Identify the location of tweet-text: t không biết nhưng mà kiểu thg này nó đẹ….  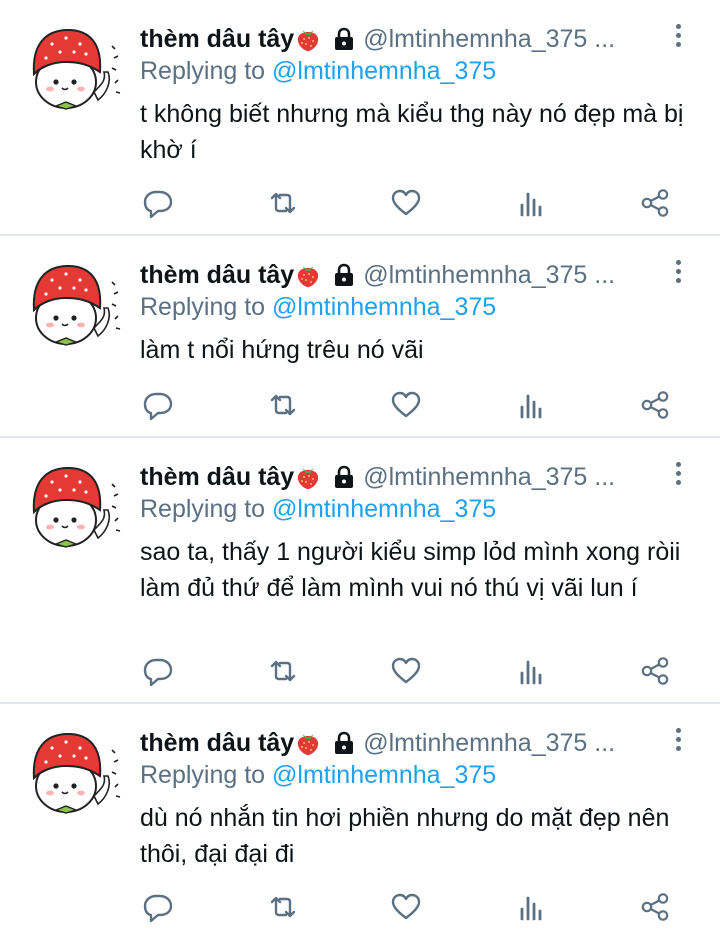
(412, 132).